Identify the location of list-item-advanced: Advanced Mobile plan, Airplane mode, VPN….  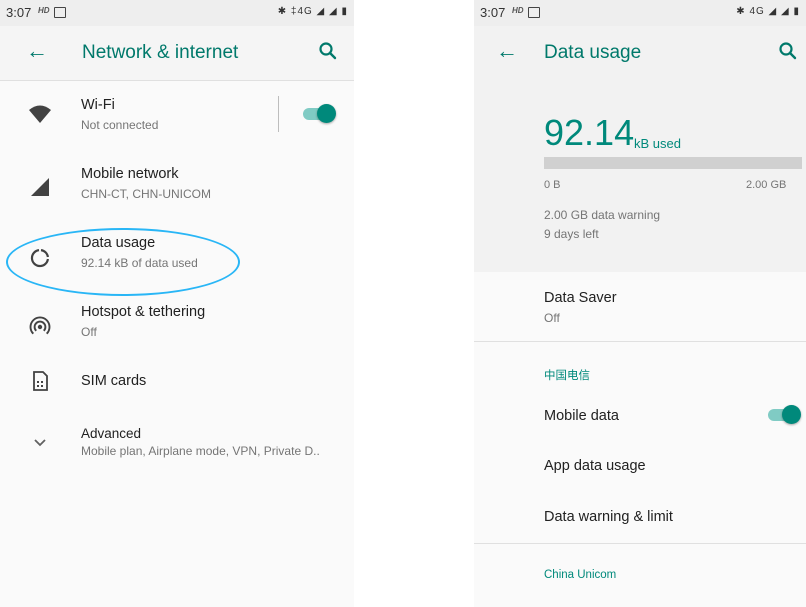
(177, 445).